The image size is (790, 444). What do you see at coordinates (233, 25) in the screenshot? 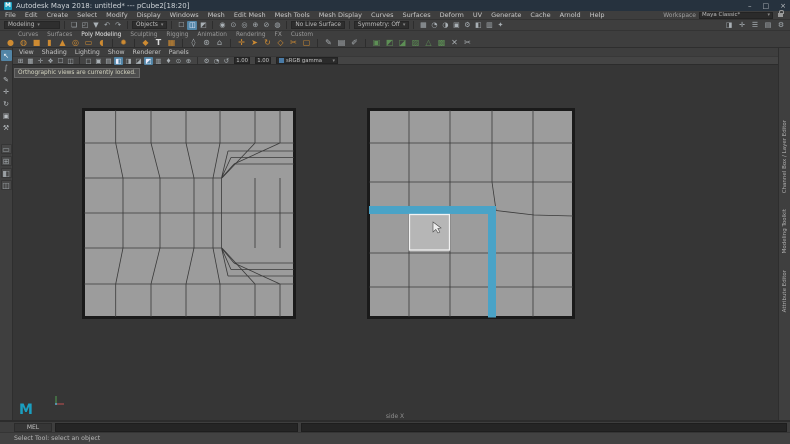
I see `snap-icon: ⊙` at bounding box center [233, 25].